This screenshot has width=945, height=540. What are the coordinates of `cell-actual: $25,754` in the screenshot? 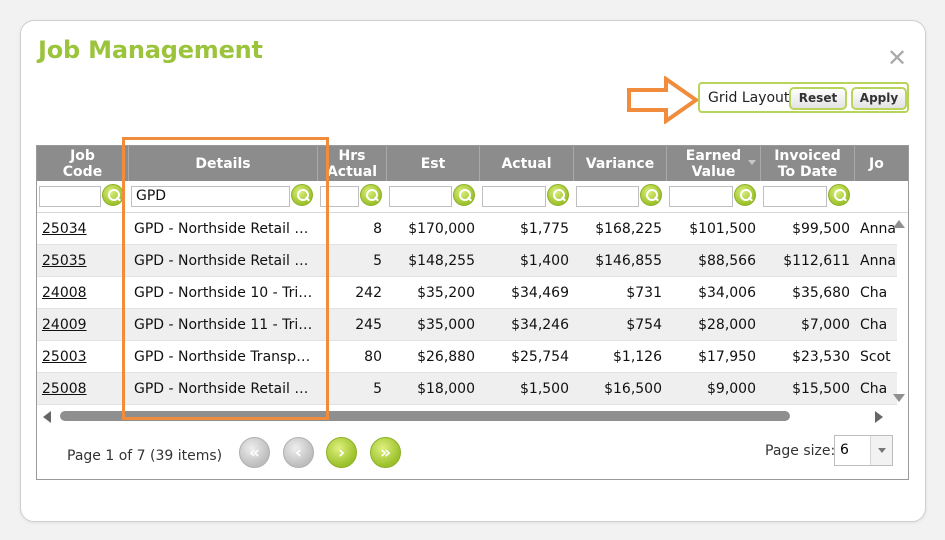 It's located at (540, 357).